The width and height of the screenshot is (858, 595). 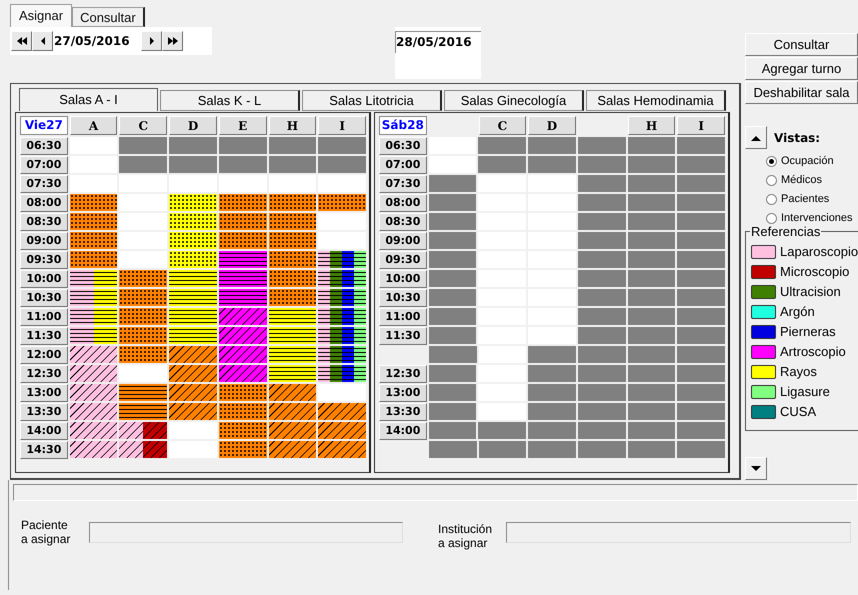 I want to click on text-field, so click(x=678, y=532).